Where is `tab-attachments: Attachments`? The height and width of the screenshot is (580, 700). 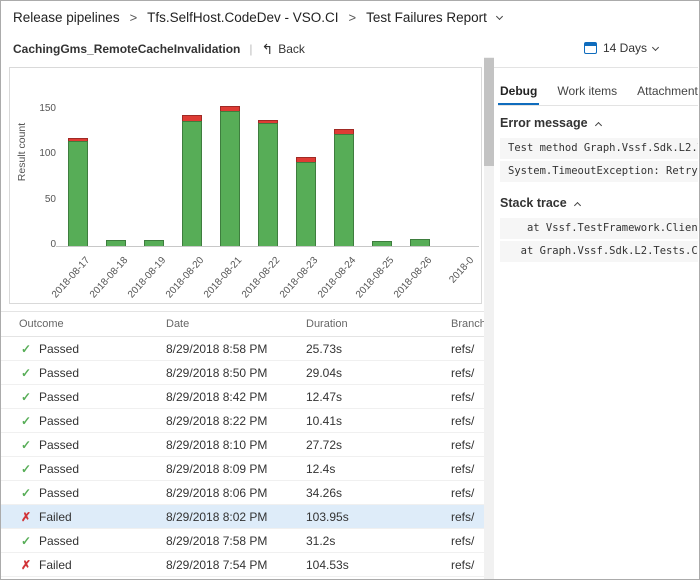 tab-attachments: Attachments is located at coordinates (666, 91).